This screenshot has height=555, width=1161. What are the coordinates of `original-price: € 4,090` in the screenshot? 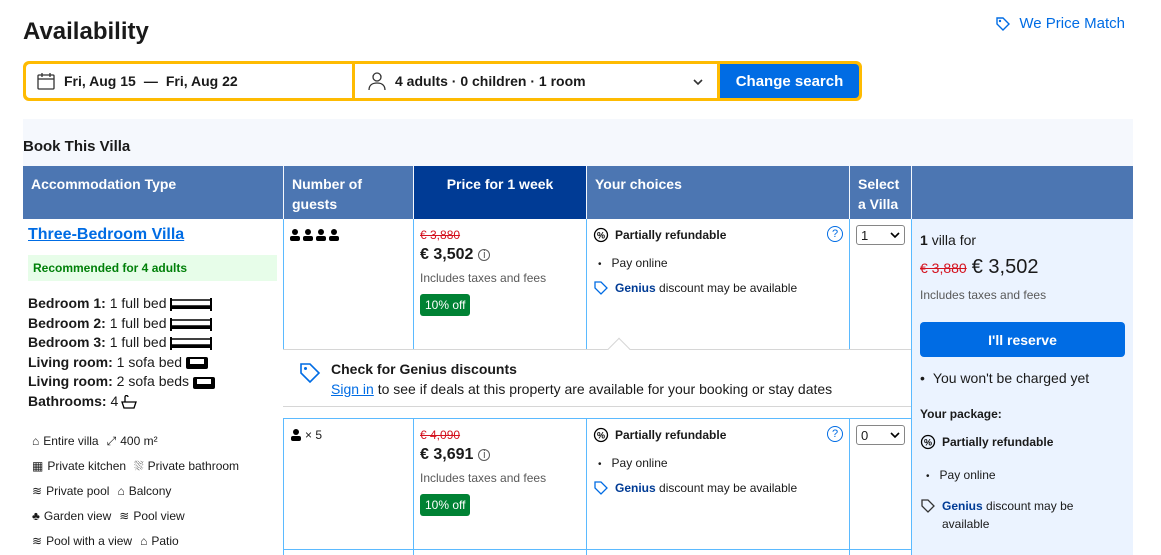 It's located at (440, 435).